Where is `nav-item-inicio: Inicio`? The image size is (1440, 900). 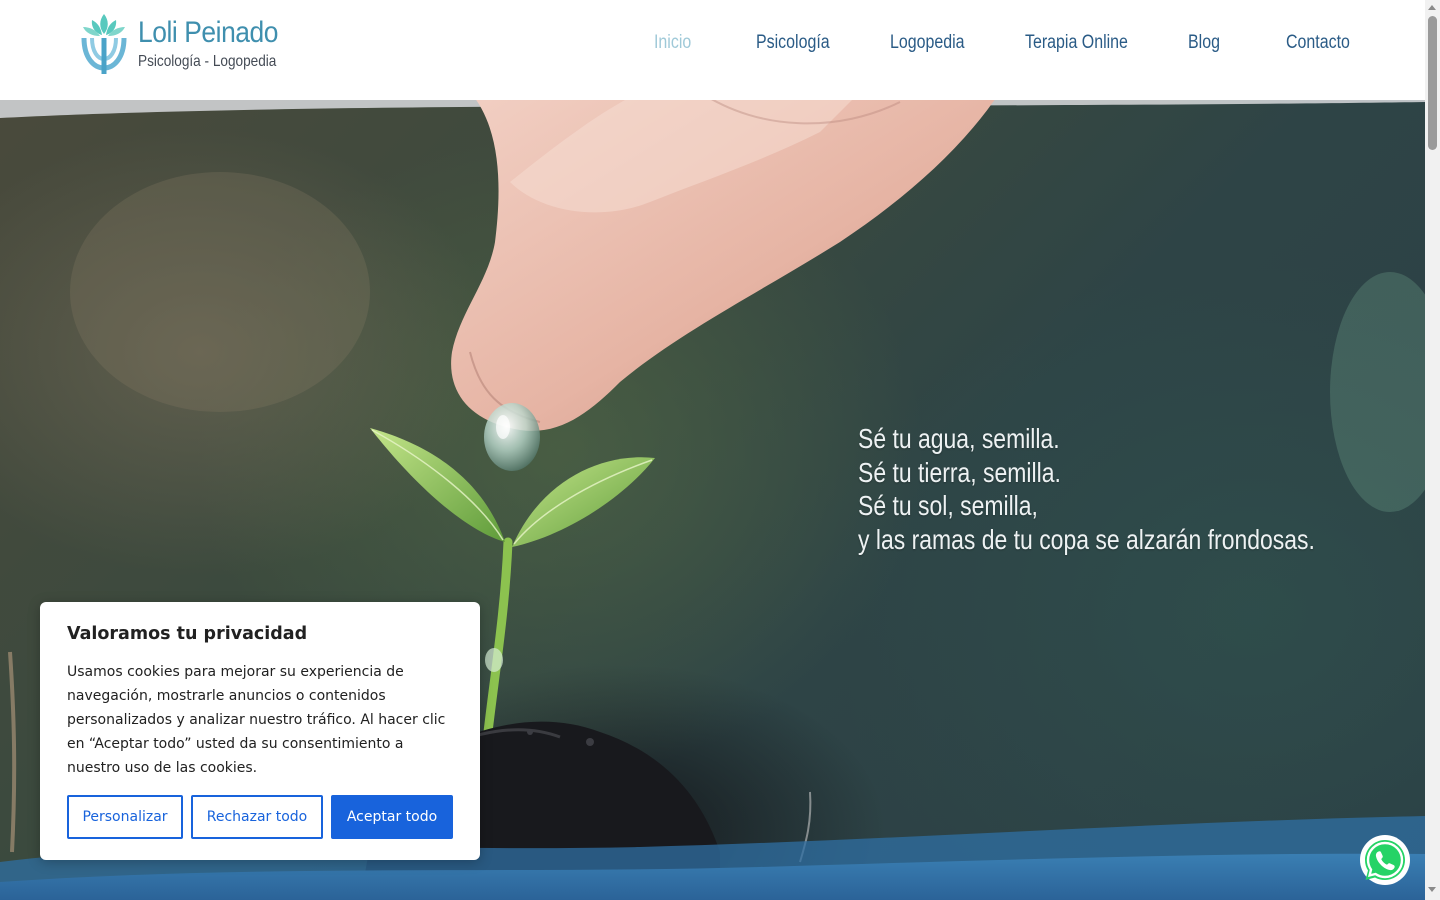
nav-item-inicio: Inicio is located at coordinates (672, 43).